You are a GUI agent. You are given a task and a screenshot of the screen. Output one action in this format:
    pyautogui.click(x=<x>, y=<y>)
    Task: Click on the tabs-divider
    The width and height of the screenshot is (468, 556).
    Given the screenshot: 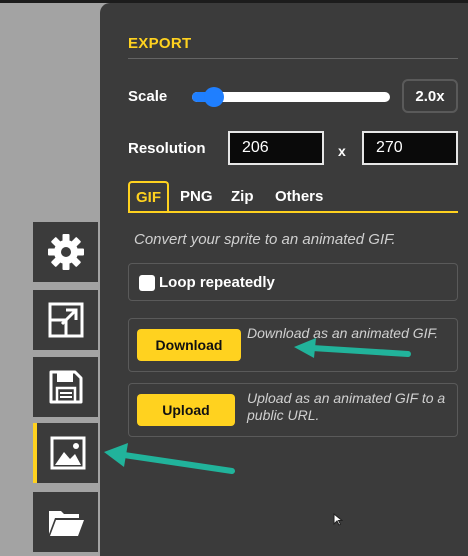 What is the action you would take?
    pyautogui.click(x=293, y=212)
    